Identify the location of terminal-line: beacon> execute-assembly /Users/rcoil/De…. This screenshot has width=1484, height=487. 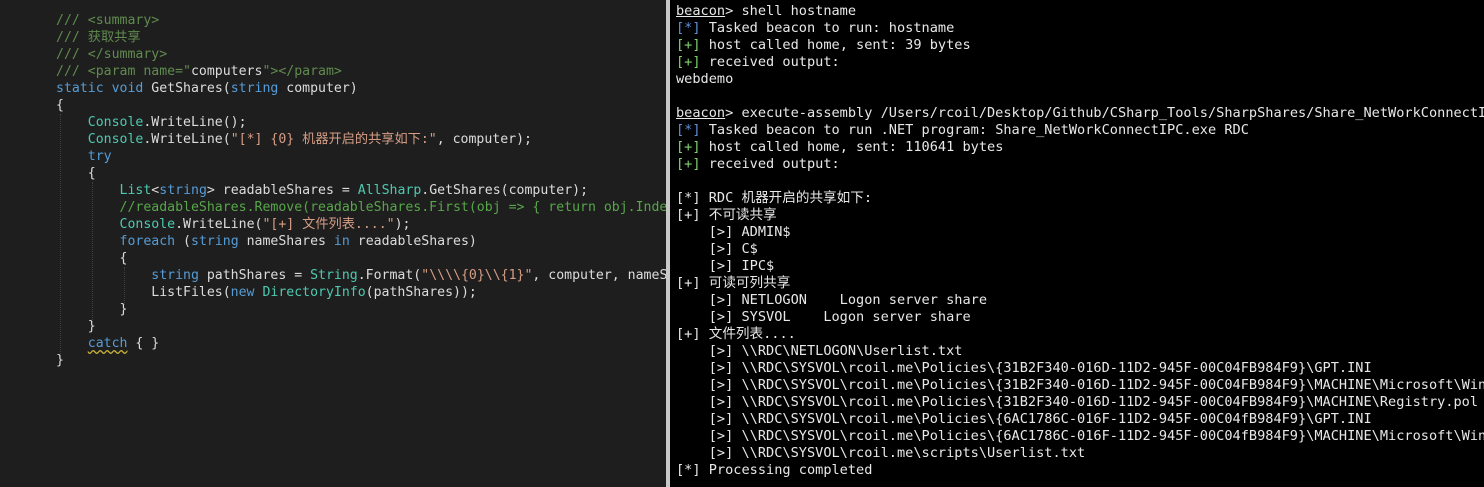
(1080, 113).